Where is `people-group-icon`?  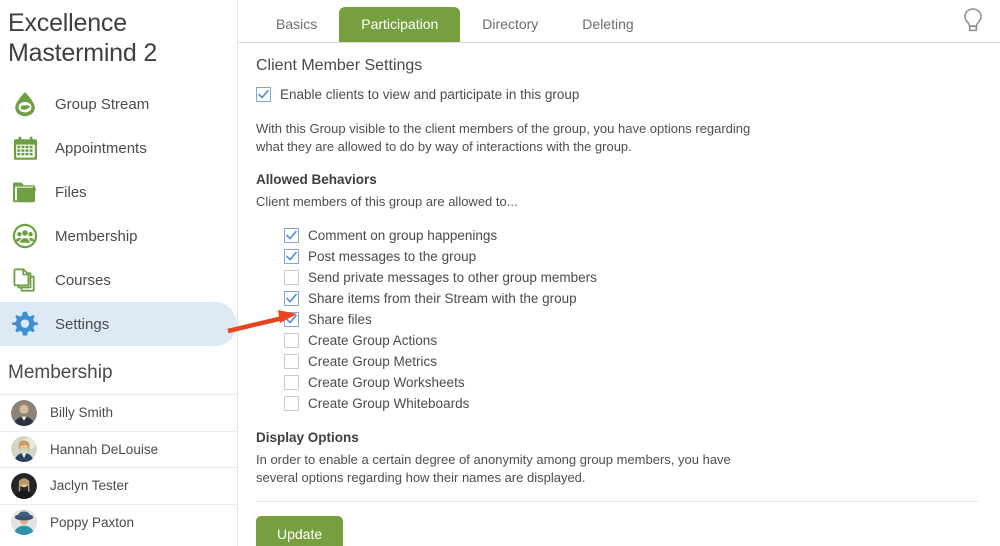 people-group-icon is located at coordinates (25, 236).